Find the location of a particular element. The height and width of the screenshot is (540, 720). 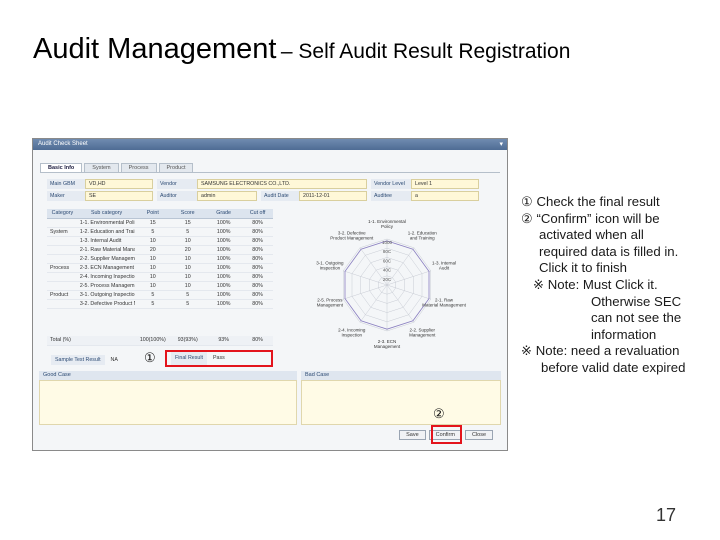

cell-category: Product is located at coordinates (62, 295).